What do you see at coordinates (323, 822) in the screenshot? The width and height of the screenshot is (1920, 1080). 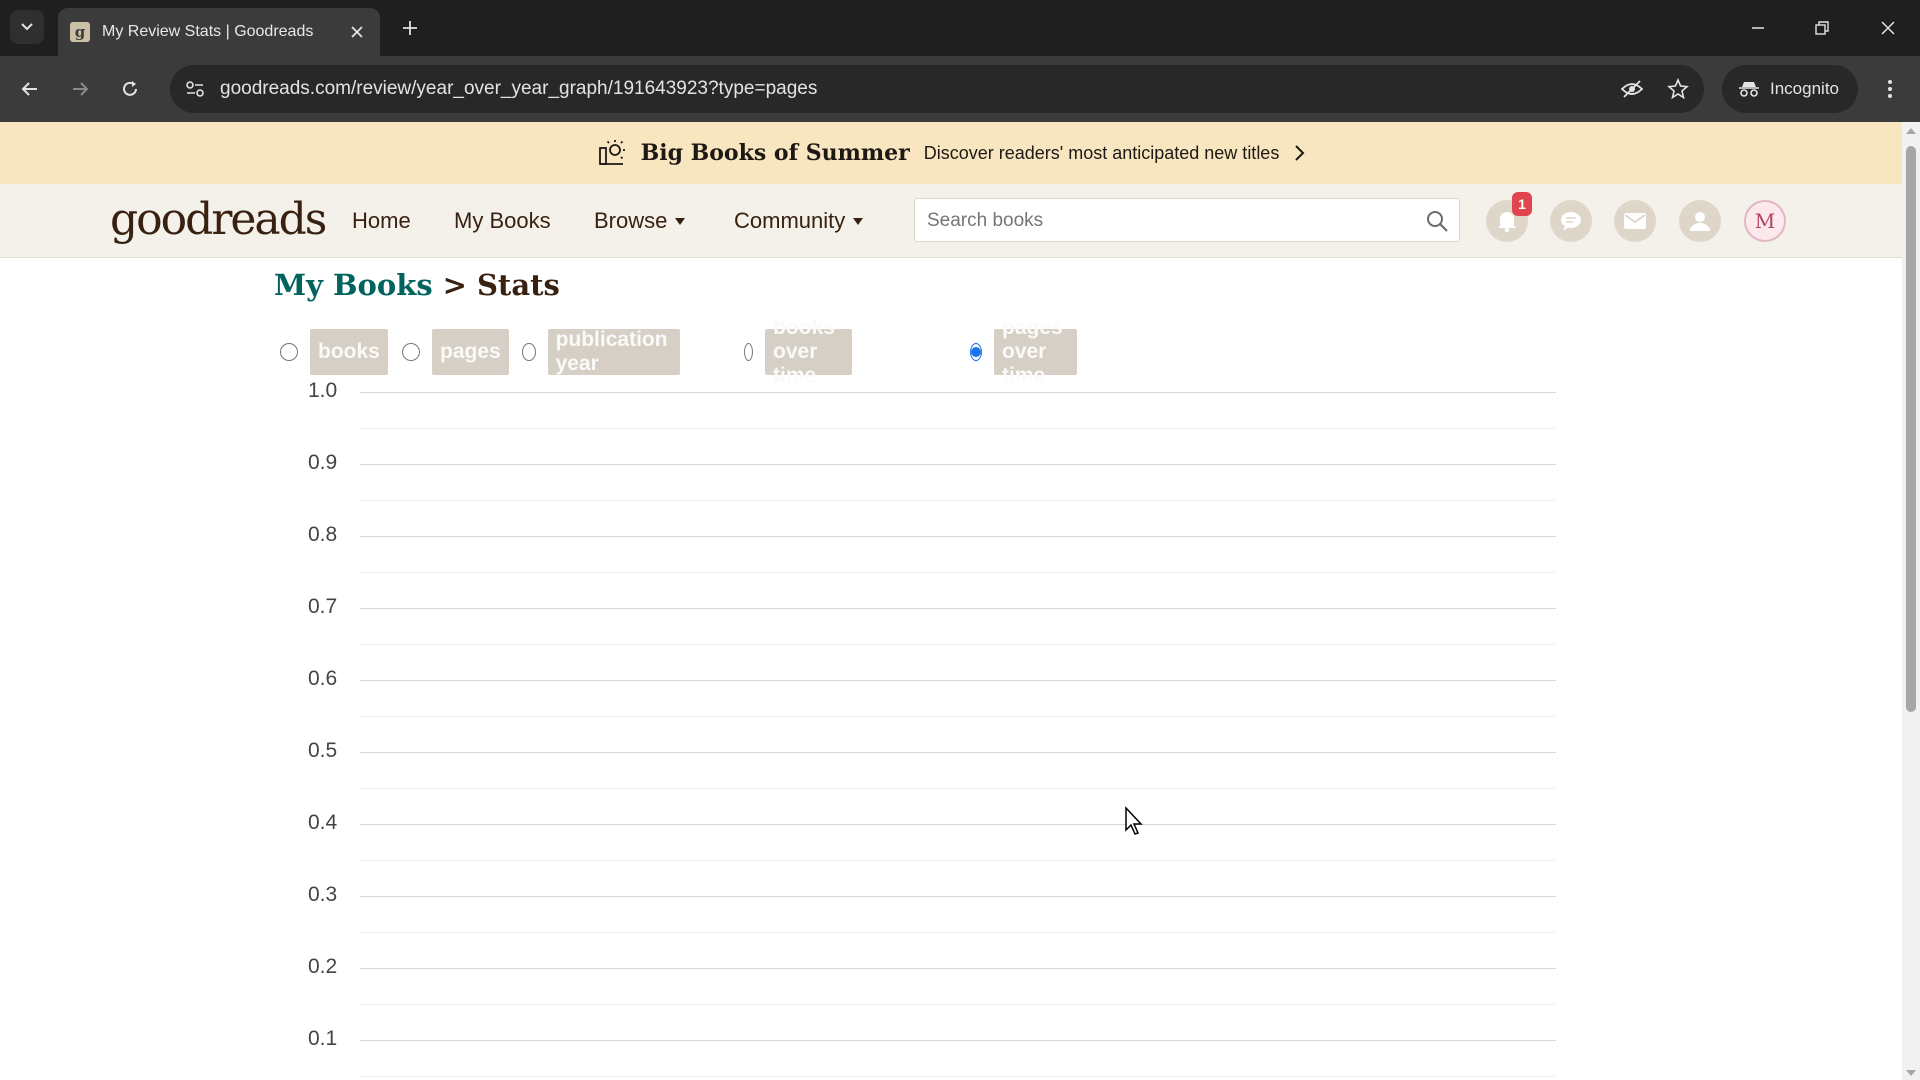 I see `y-tick-label: 0.4` at bounding box center [323, 822].